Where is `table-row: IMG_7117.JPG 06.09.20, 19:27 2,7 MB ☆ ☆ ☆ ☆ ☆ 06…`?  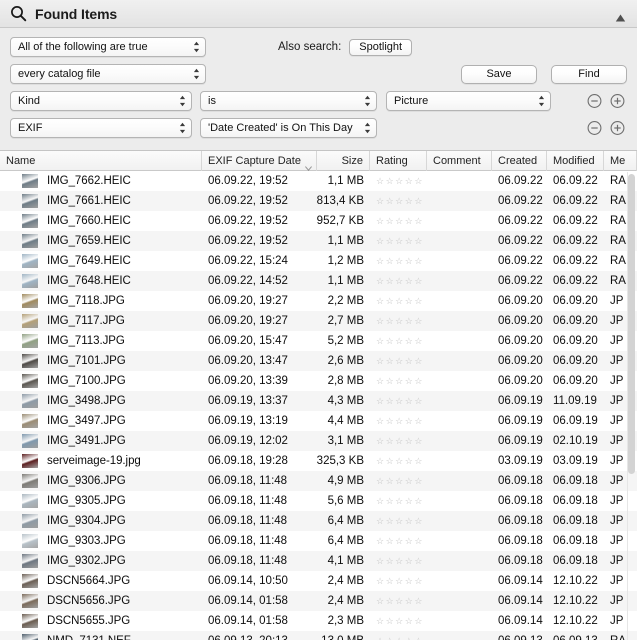 table-row: IMG_7117.JPG 06.09.20, 19:27 2,7 MB ☆ ☆ ☆ ☆ ☆ 06… is located at coordinates (318, 321).